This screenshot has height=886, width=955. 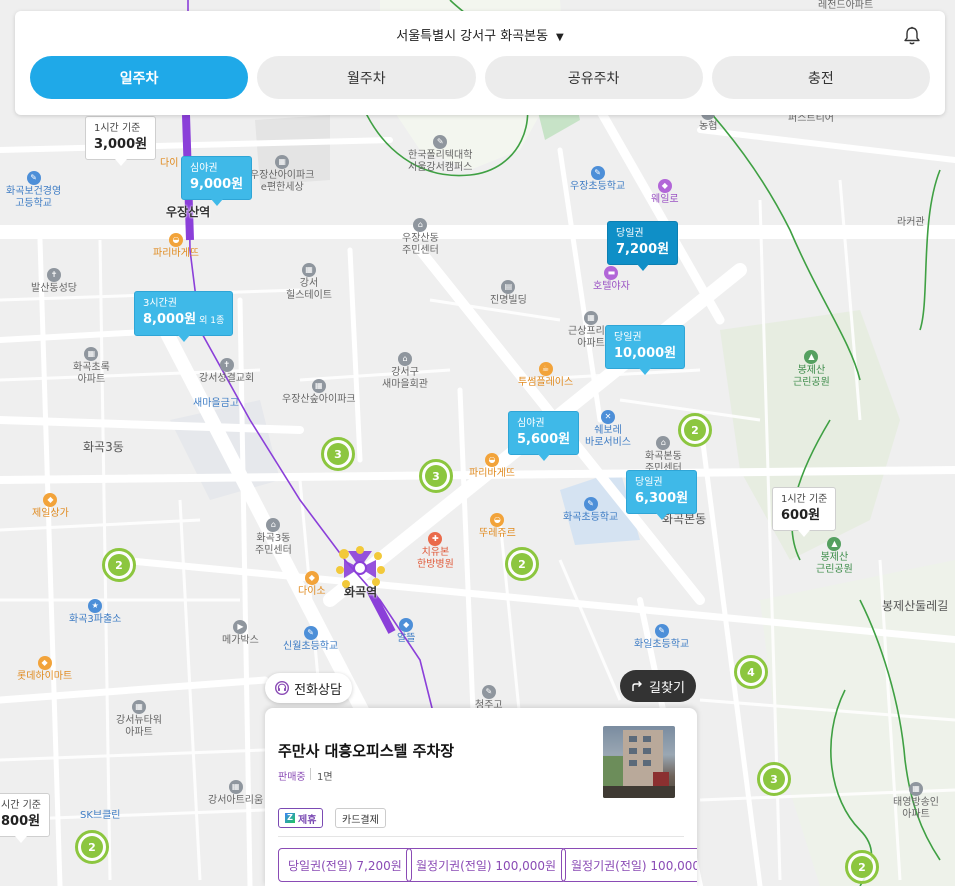 What do you see at coordinates (309, 282) in the screenshot?
I see `poi-marker: ▦ 강서 힐스테이트` at bounding box center [309, 282].